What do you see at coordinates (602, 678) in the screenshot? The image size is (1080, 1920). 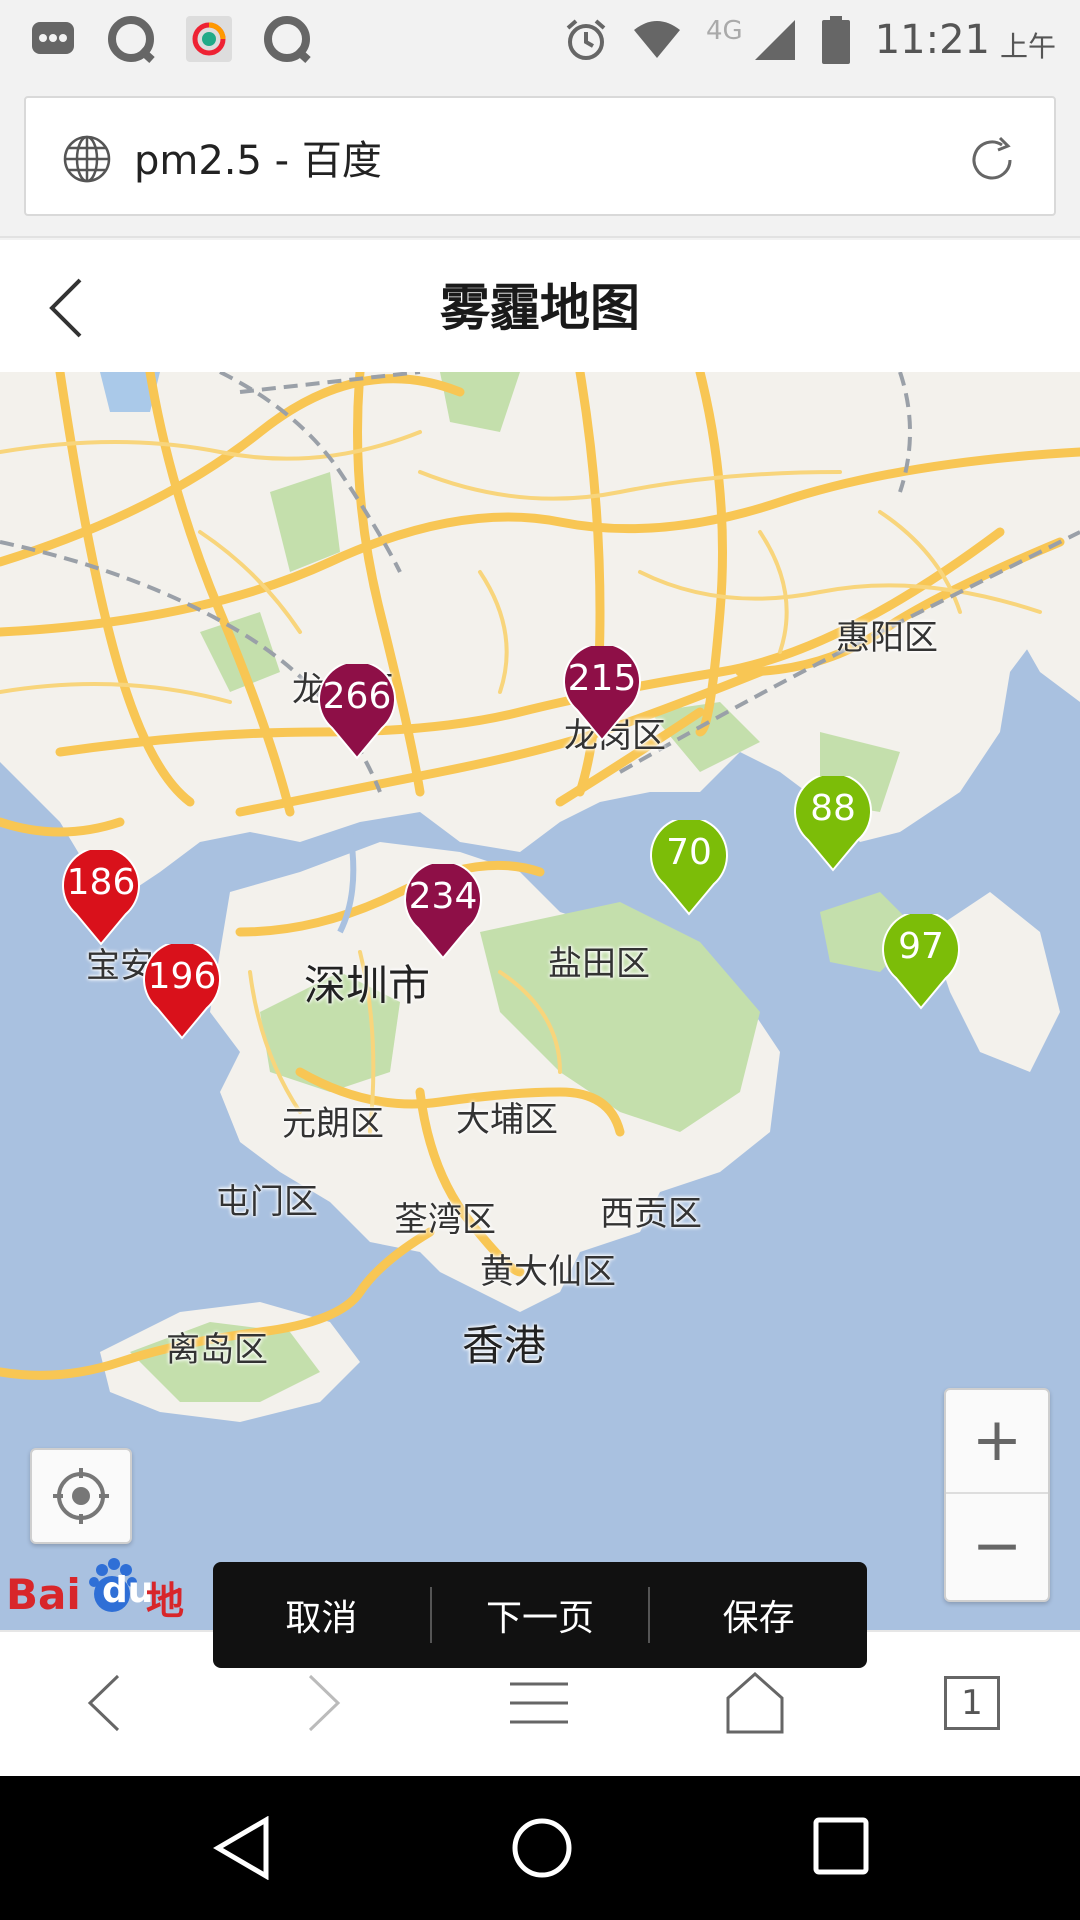 I see `aqi-value: 215` at bounding box center [602, 678].